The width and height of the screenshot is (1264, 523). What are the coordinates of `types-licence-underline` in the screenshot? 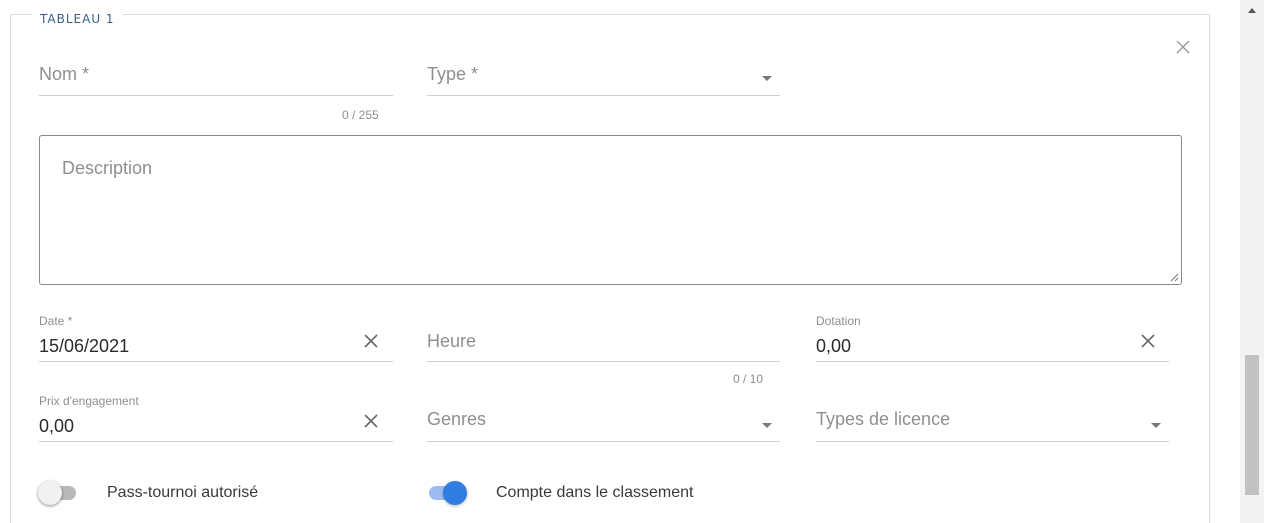 It's located at (992, 441).